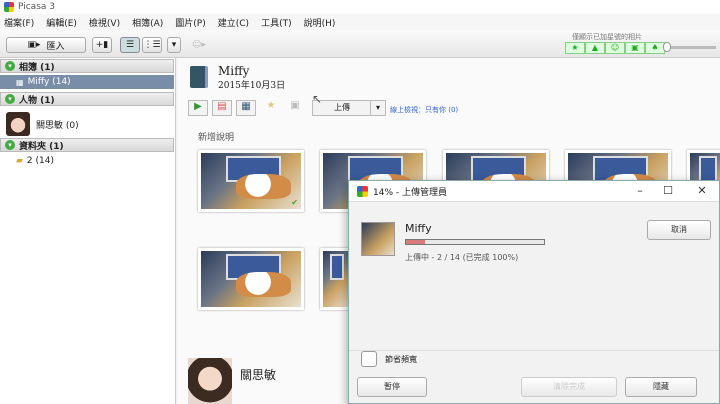 Image resolution: width=720 pixels, height=404 pixels. What do you see at coordinates (199, 77) in the screenshot?
I see `album-book-icon` at bounding box center [199, 77].